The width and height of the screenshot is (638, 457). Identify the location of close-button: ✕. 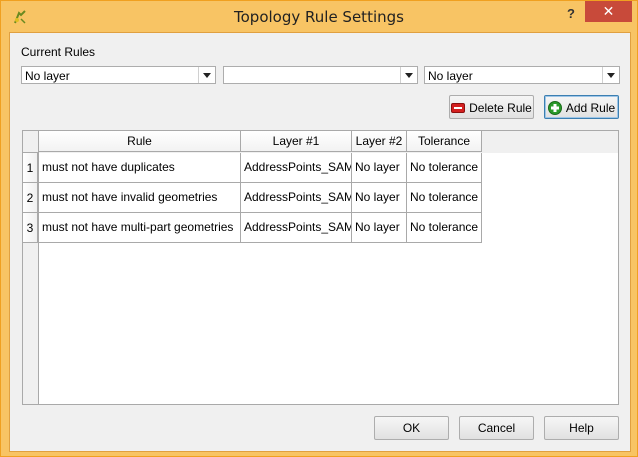
(608, 11).